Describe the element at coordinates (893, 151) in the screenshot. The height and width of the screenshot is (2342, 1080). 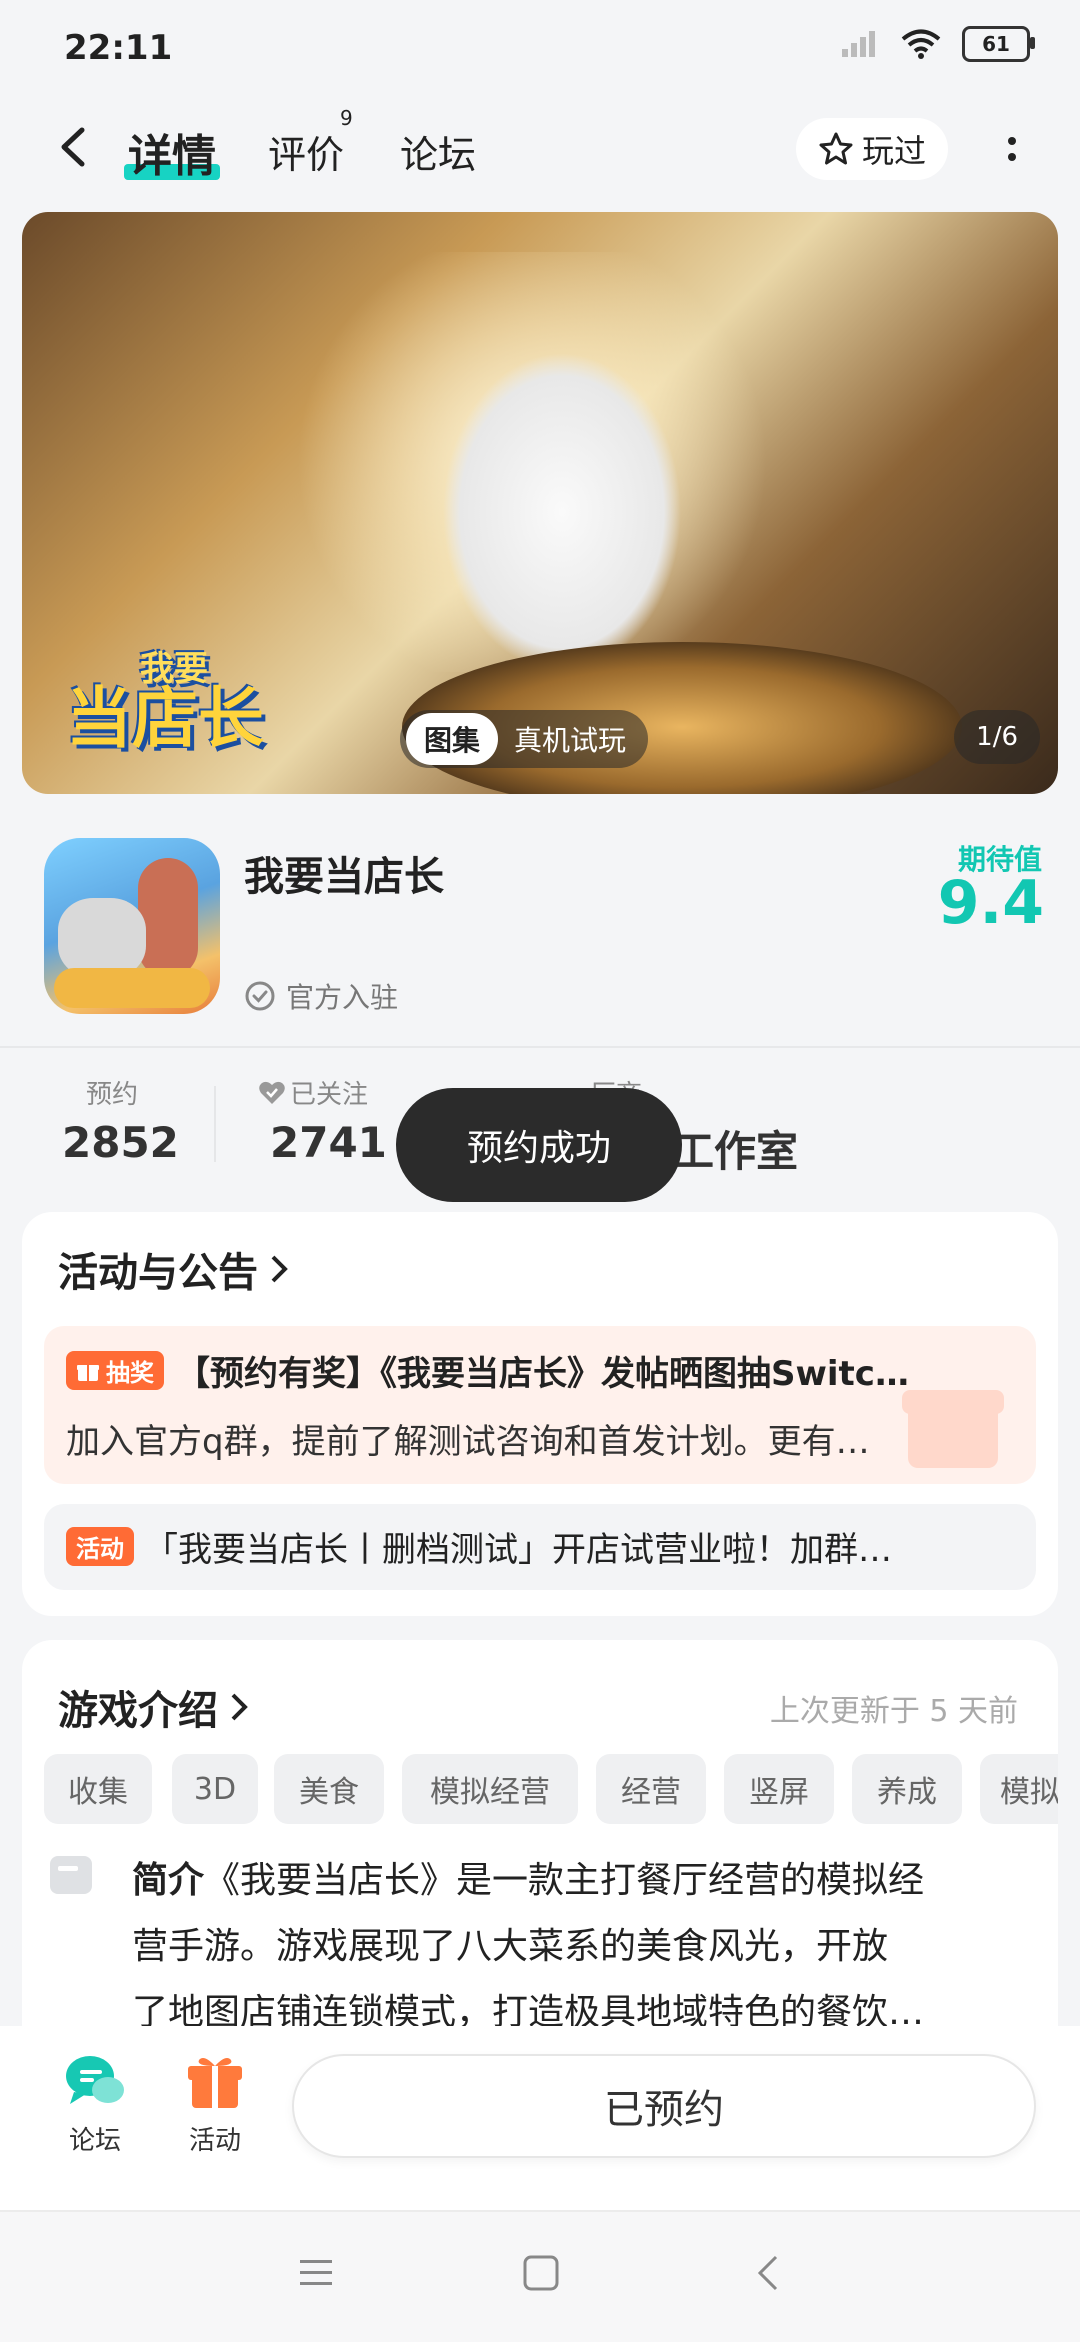
I see `played-label: 玩过` at that location.